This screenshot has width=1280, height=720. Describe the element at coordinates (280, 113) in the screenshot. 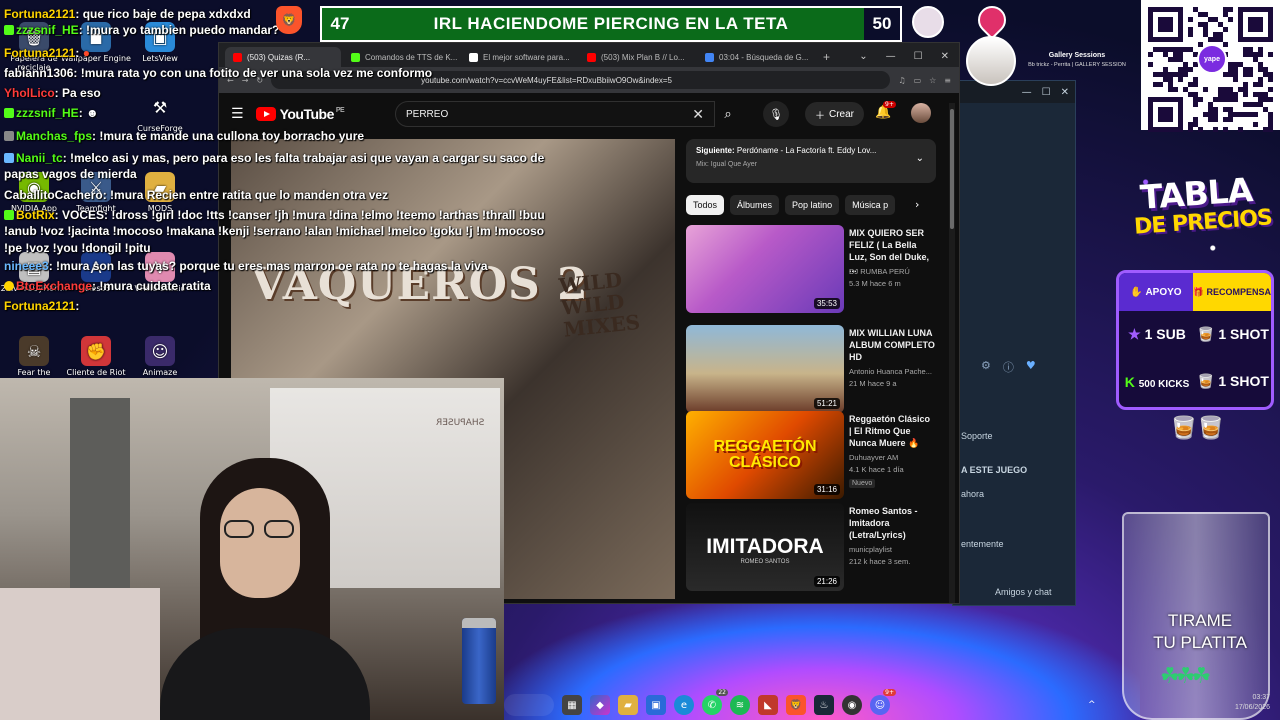

I see `chat-message: zzzsnif_HE: ☻` at that location.